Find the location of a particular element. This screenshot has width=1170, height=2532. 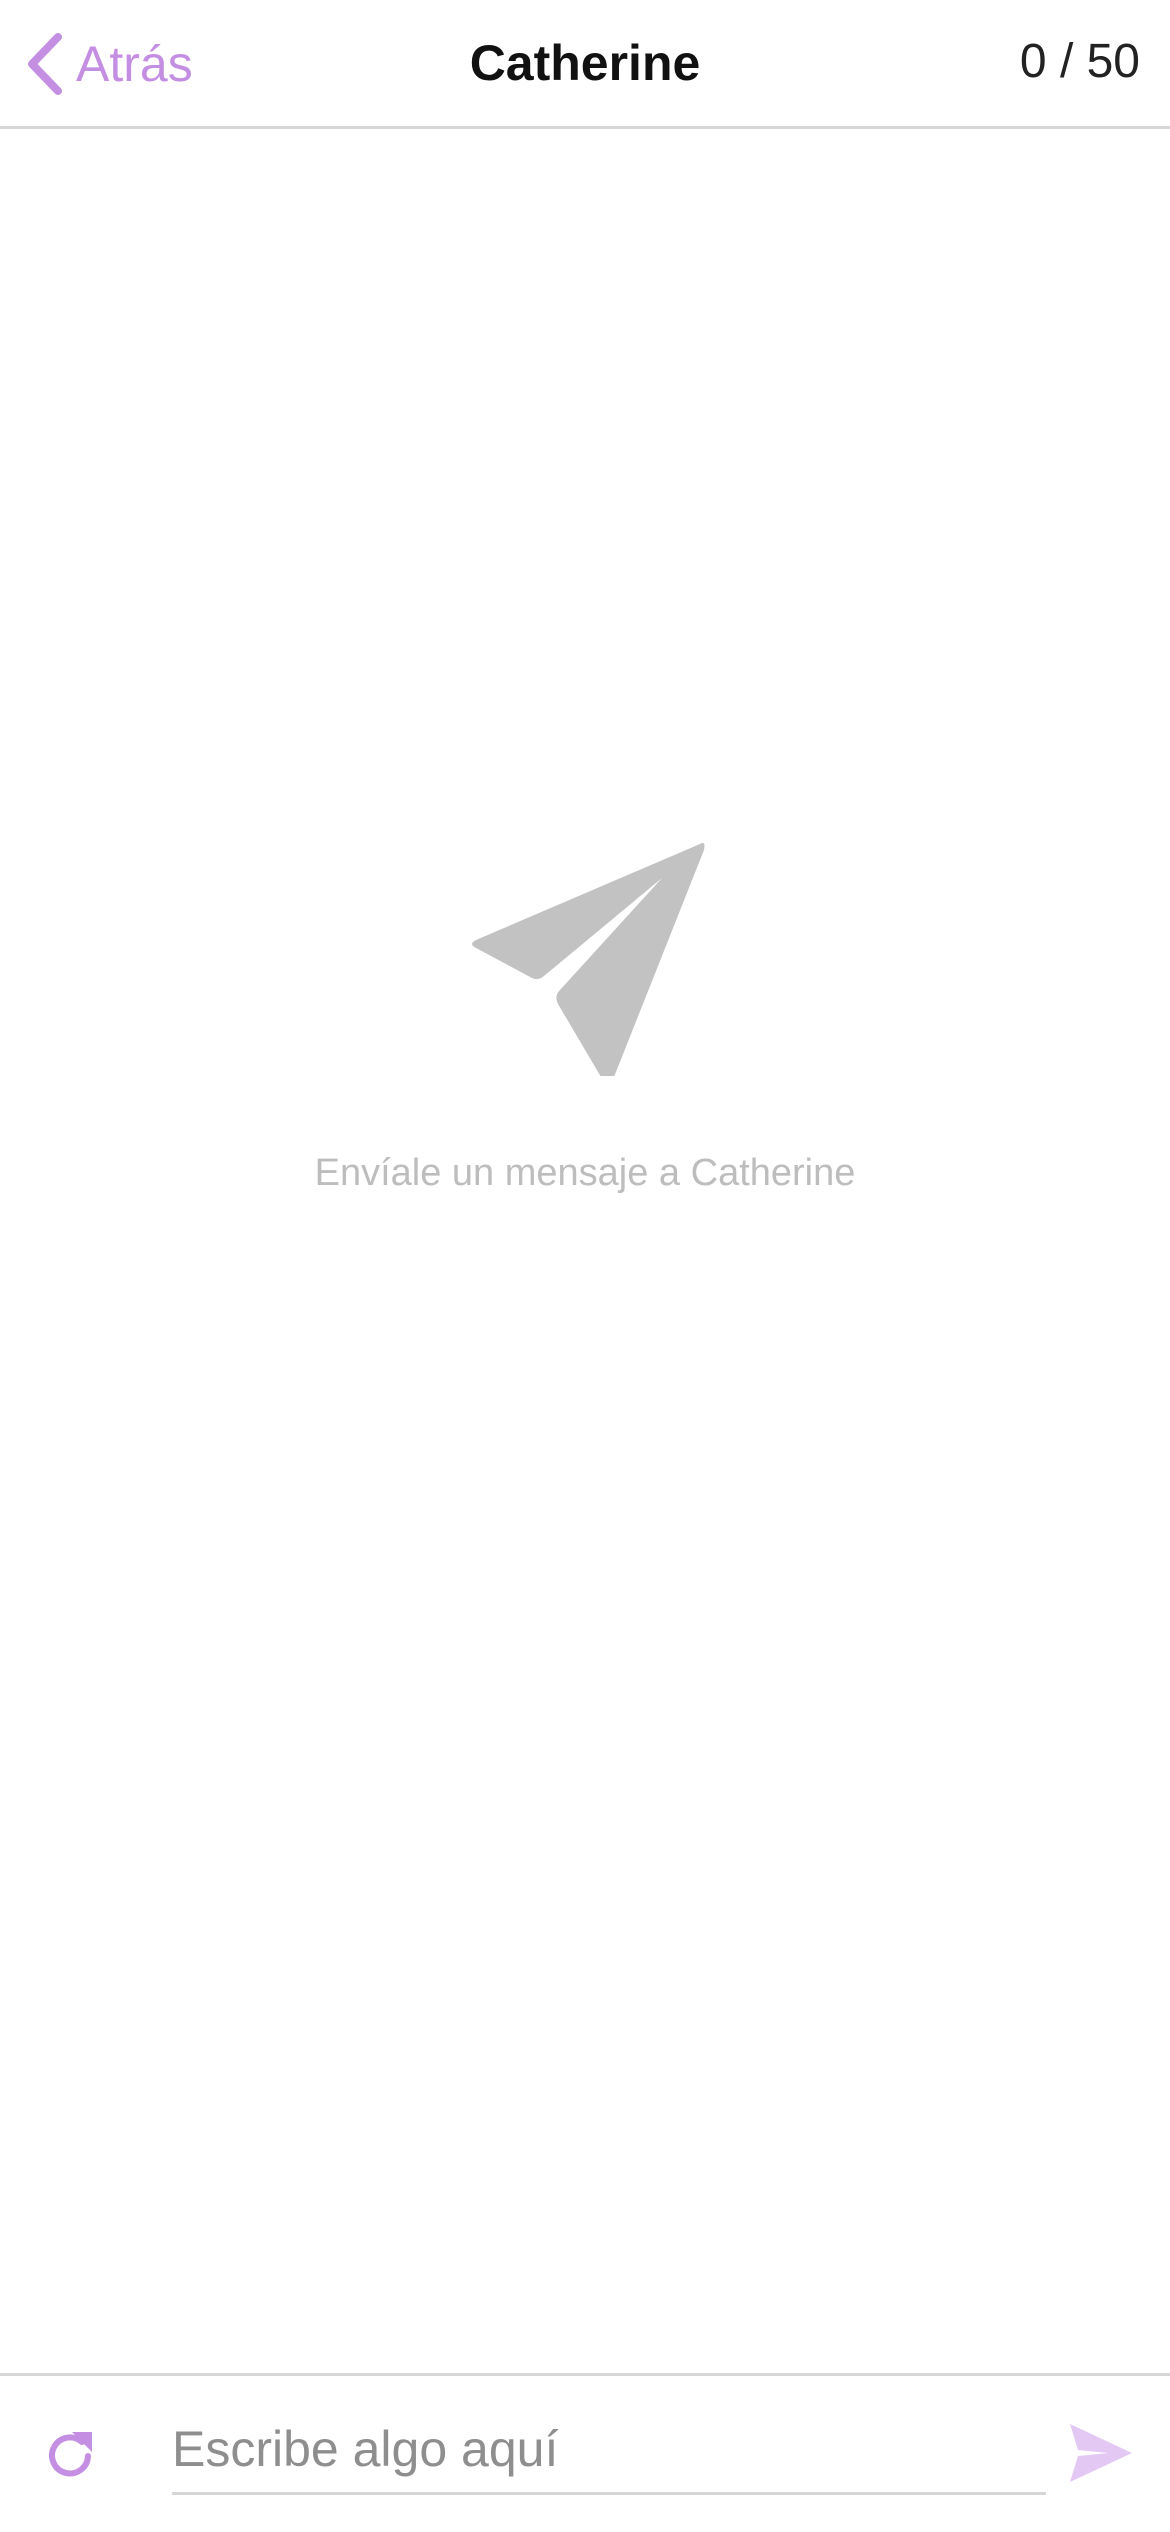

page-title: Catherine is located at coordinates (585, 63).